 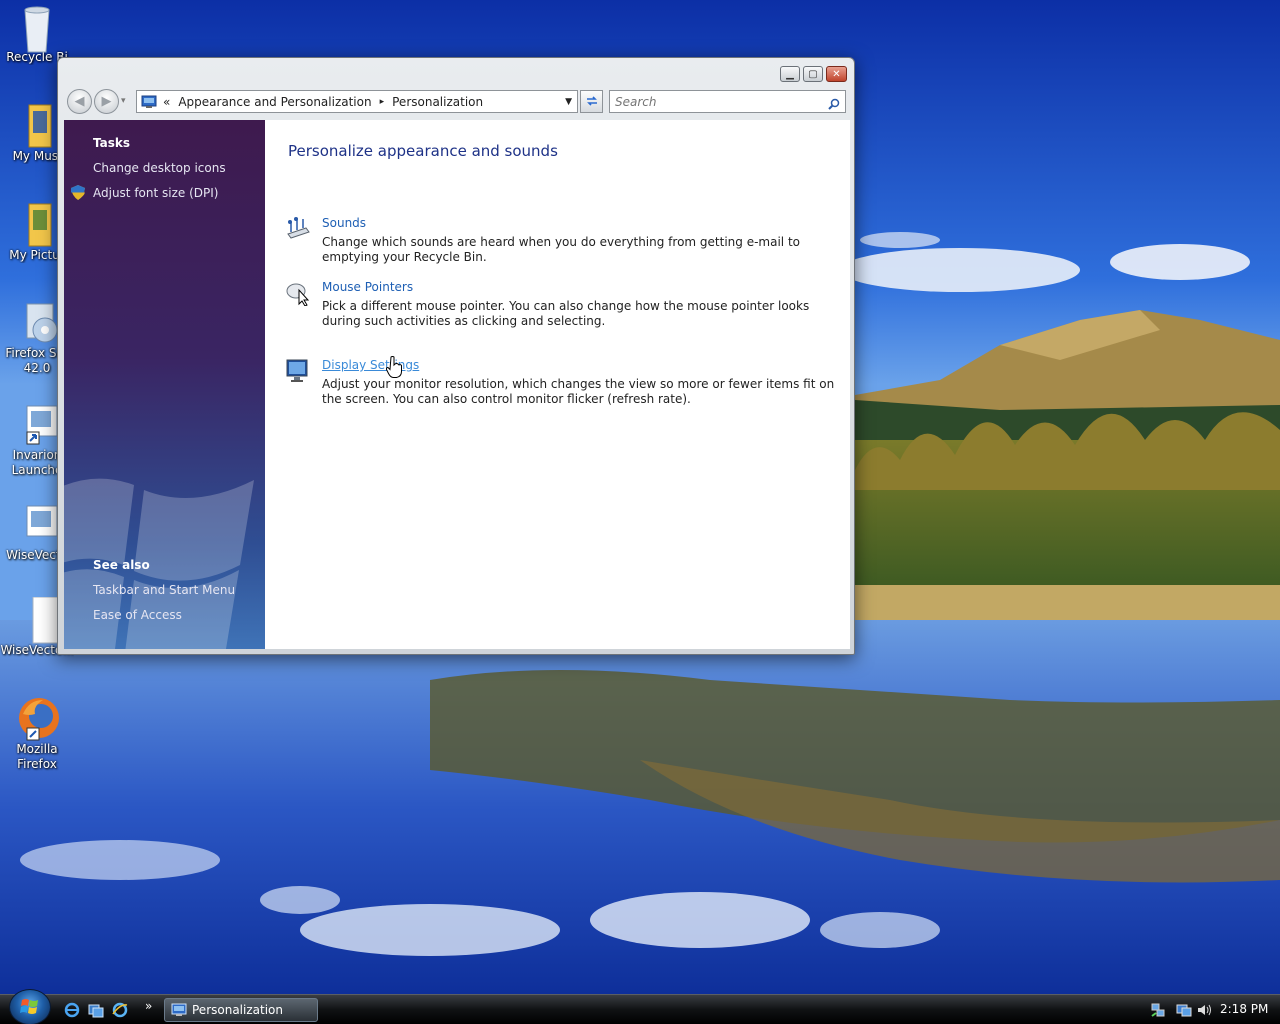 I want to click on minimize-button: ▁, so click(x=790, y=74).